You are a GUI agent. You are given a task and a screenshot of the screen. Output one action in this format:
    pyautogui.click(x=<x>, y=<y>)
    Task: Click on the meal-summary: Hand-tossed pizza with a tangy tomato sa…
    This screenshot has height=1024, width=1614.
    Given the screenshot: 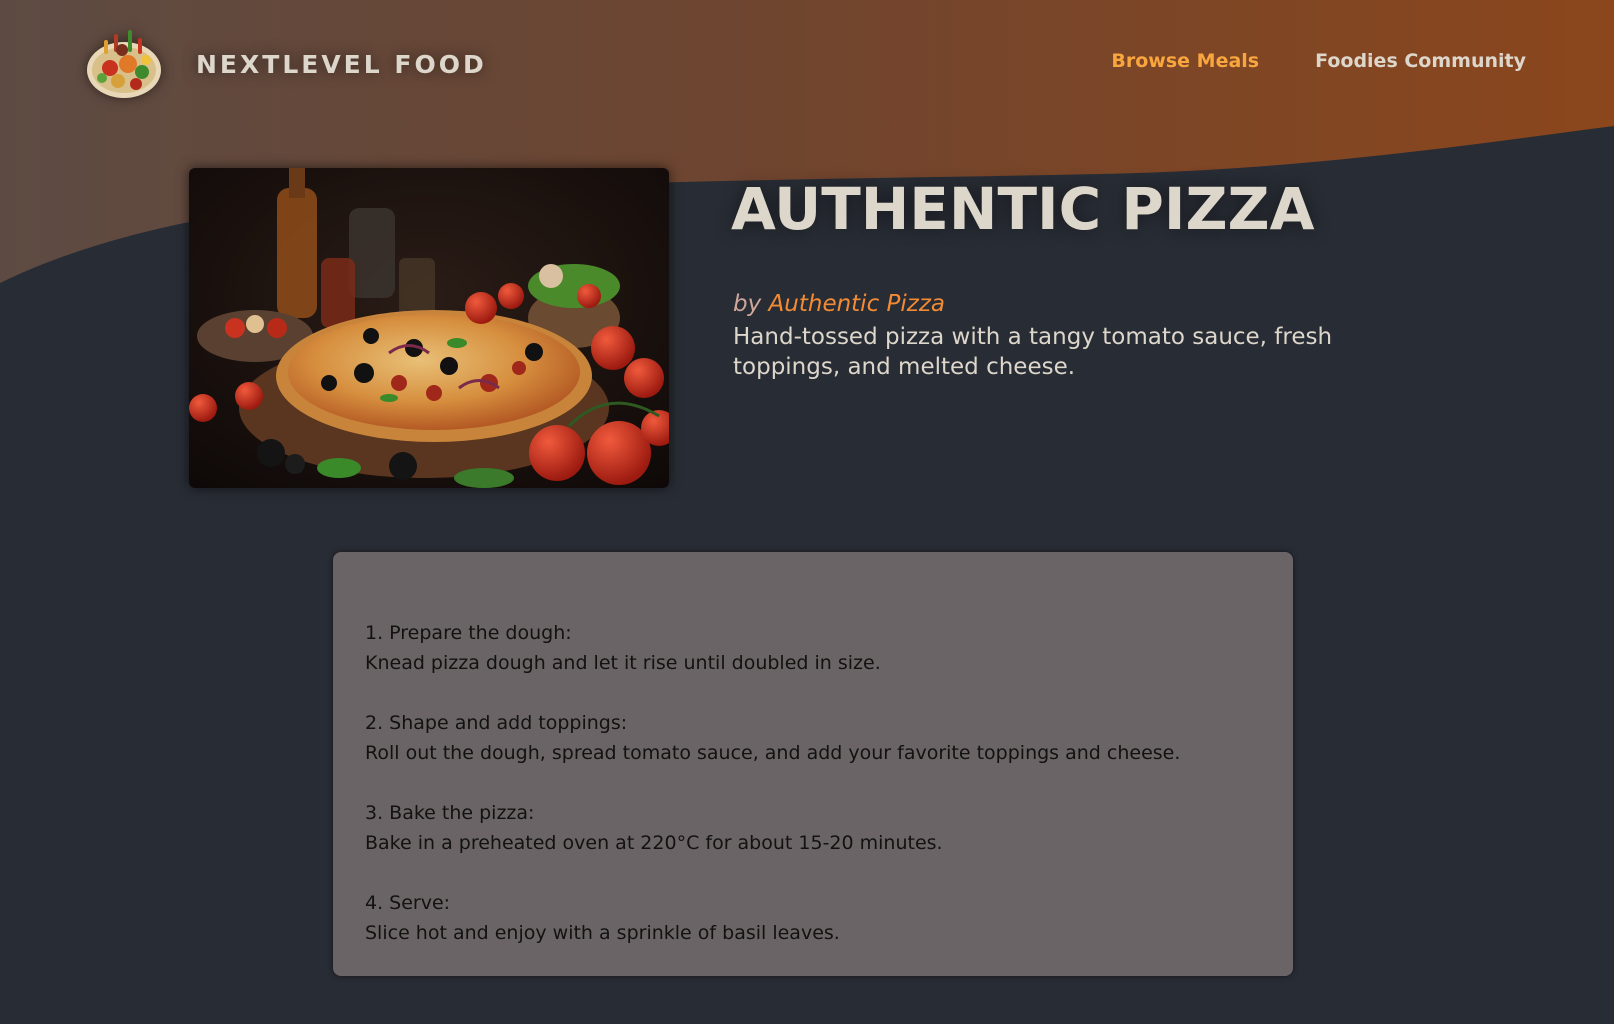 What is the action you would take?
    pyautogui.click(x=1033, y=352)
    